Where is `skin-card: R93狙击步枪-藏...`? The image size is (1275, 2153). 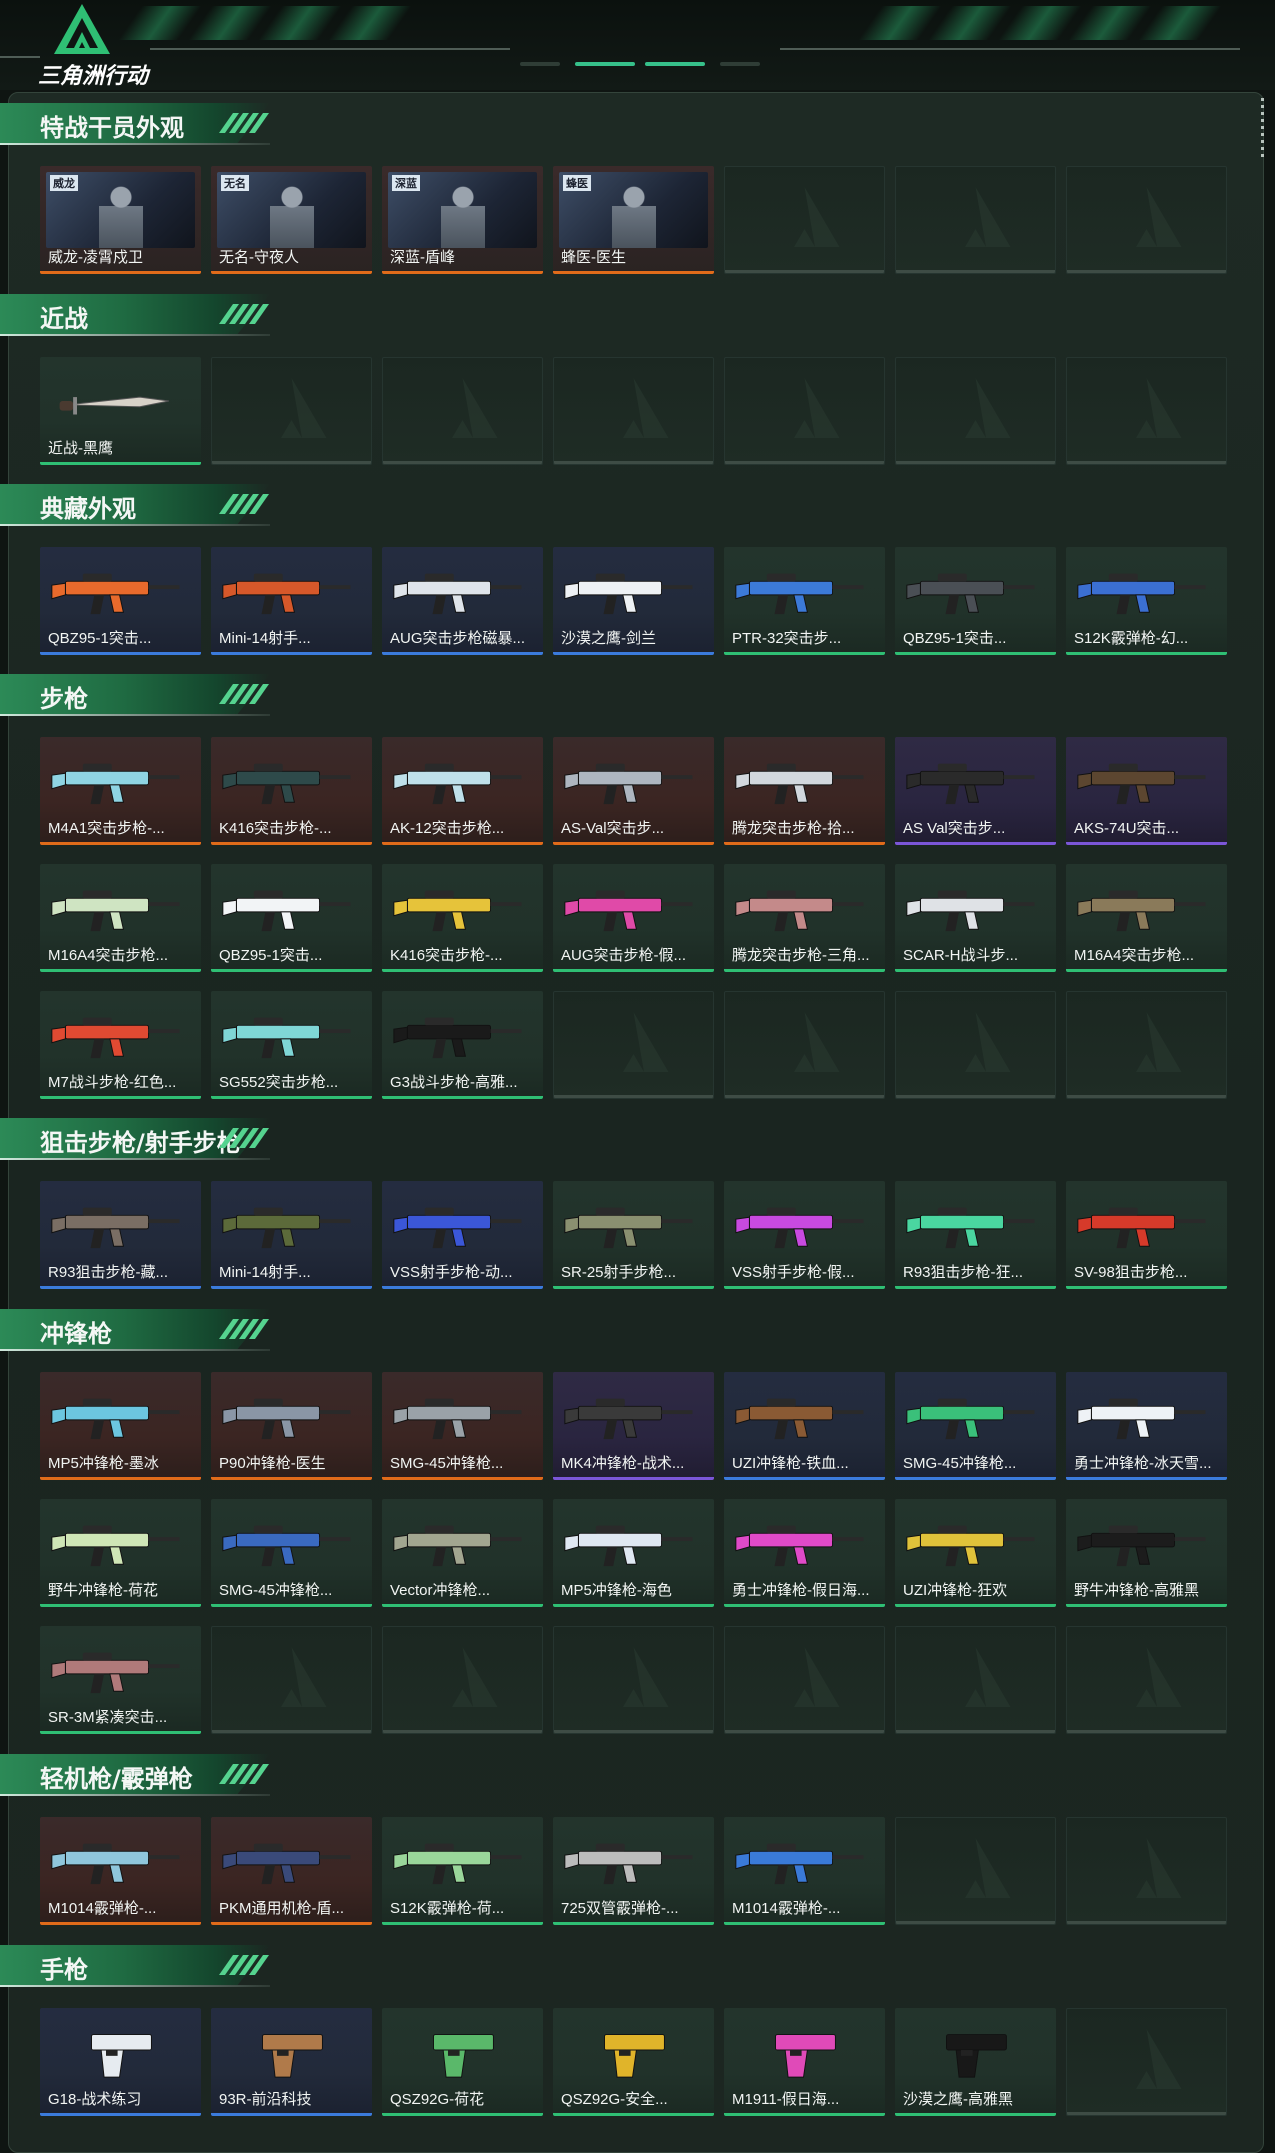
skin-card: R93狙击步枪-藏... is located at coordinates (120, 1235).